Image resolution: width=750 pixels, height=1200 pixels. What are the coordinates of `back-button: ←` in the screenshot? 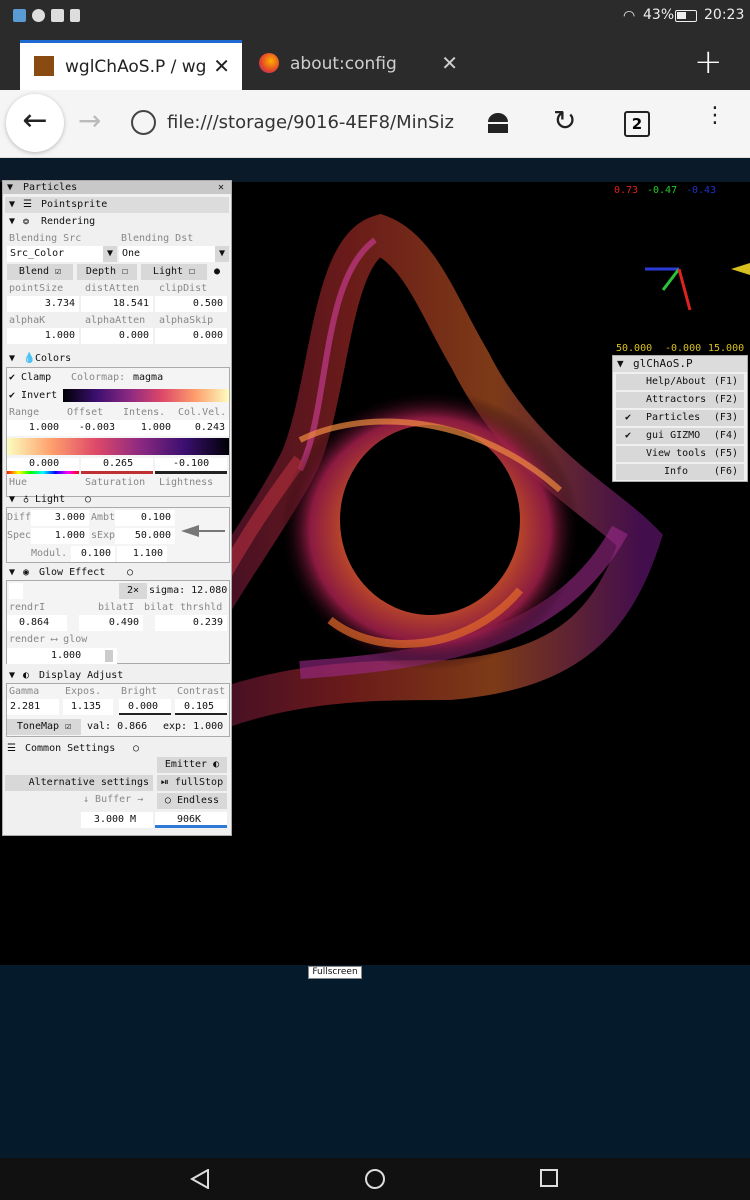 It's located at (35, 123).